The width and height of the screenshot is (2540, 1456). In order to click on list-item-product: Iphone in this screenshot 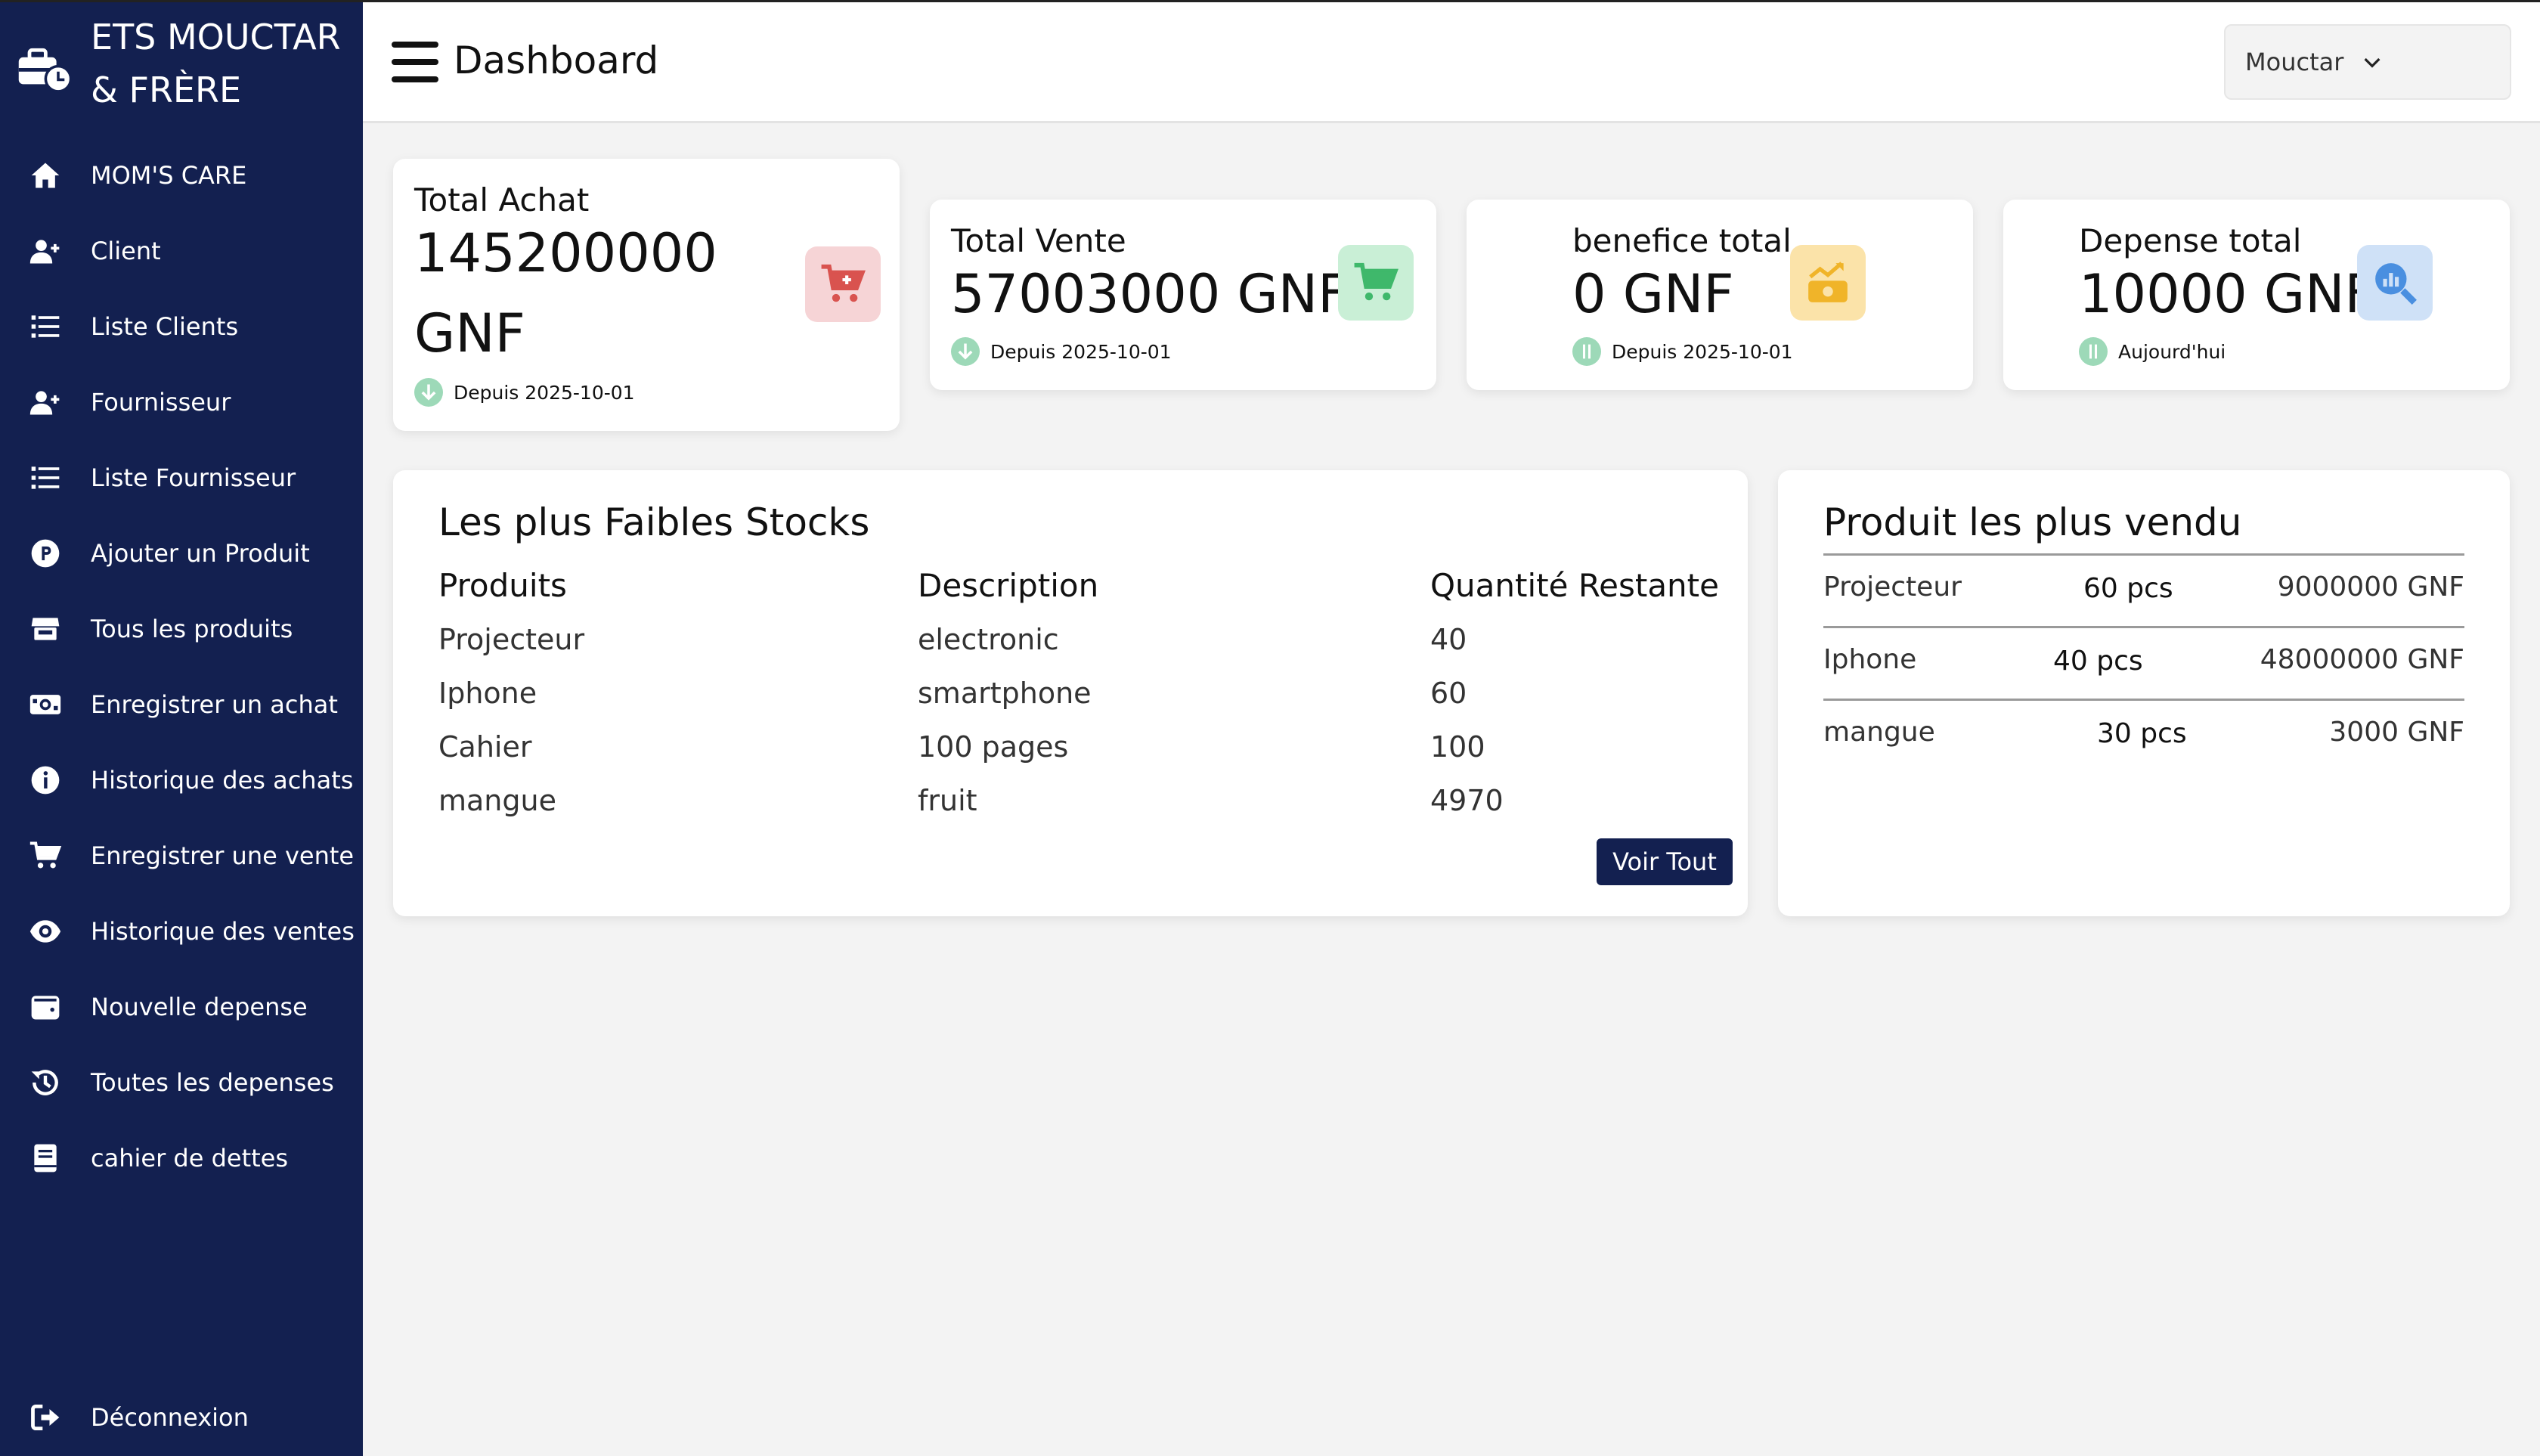, I will do `click(1870, 659)`.